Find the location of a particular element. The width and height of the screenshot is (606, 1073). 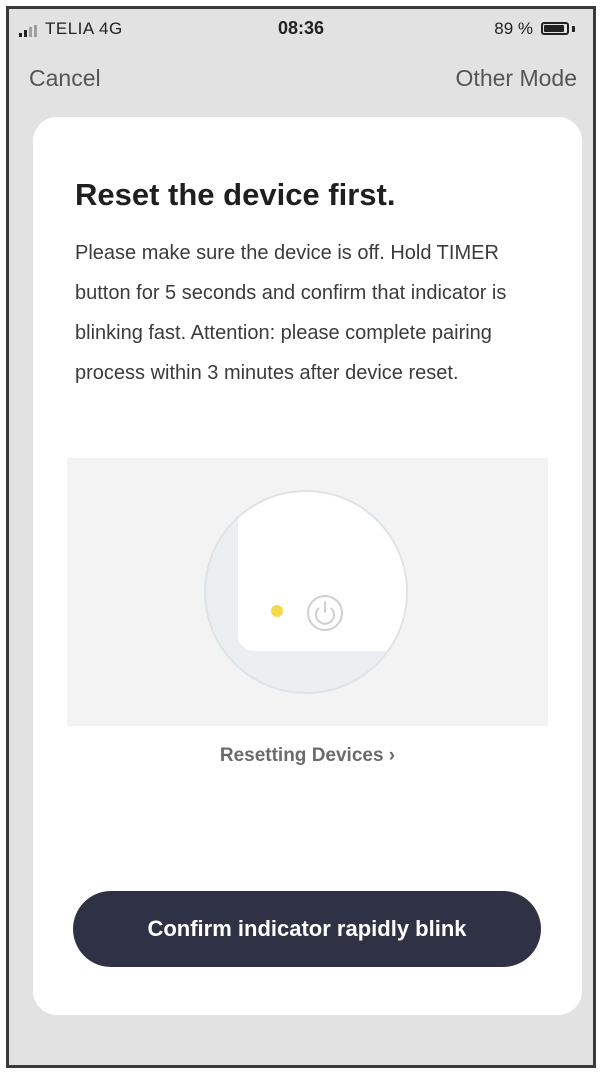

other-mode-button: Other Mode is located at coordinates (516, 78).